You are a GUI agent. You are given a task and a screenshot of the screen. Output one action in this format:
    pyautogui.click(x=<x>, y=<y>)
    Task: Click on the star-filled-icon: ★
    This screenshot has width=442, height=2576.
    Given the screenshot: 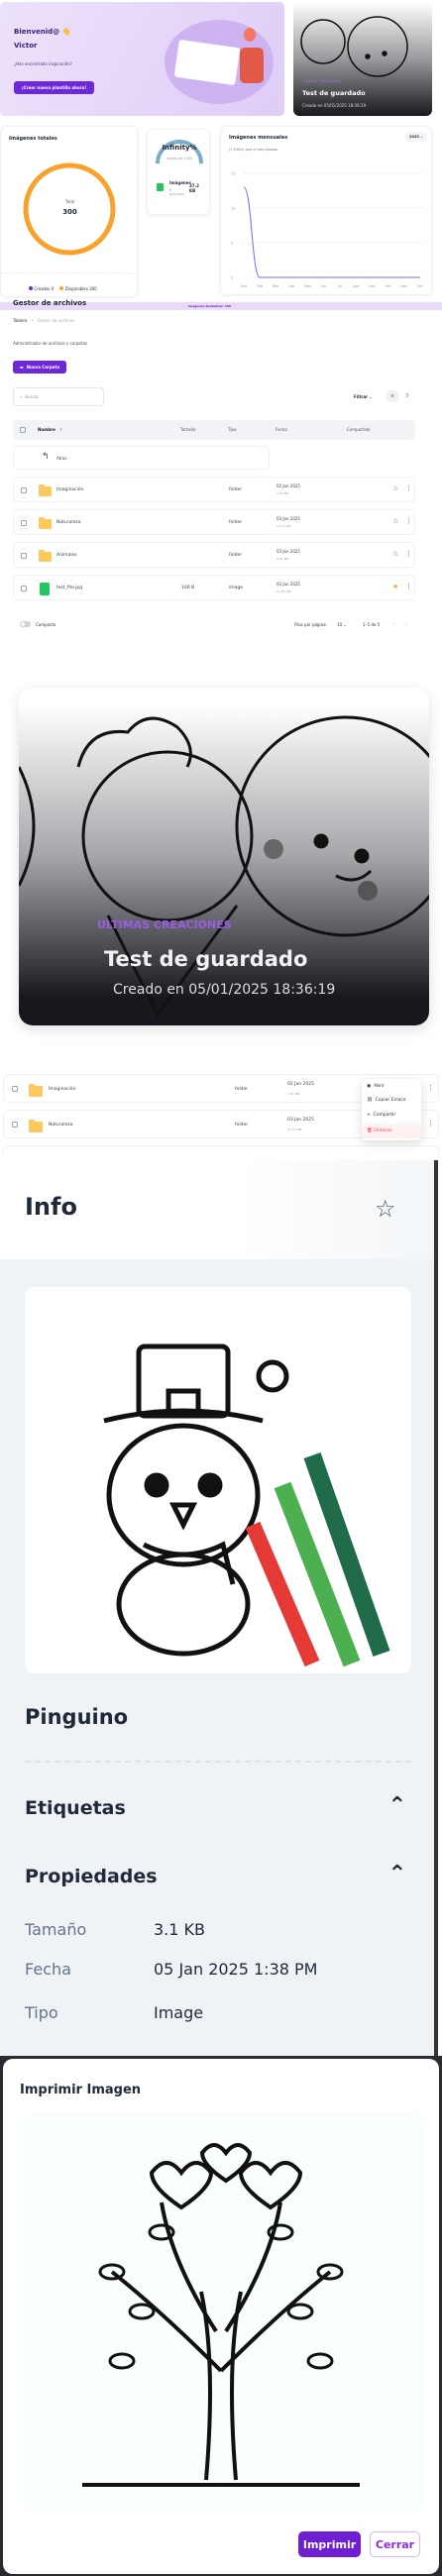 What is the action you would take?
    pyautogui.click(x=395, y=586)
    